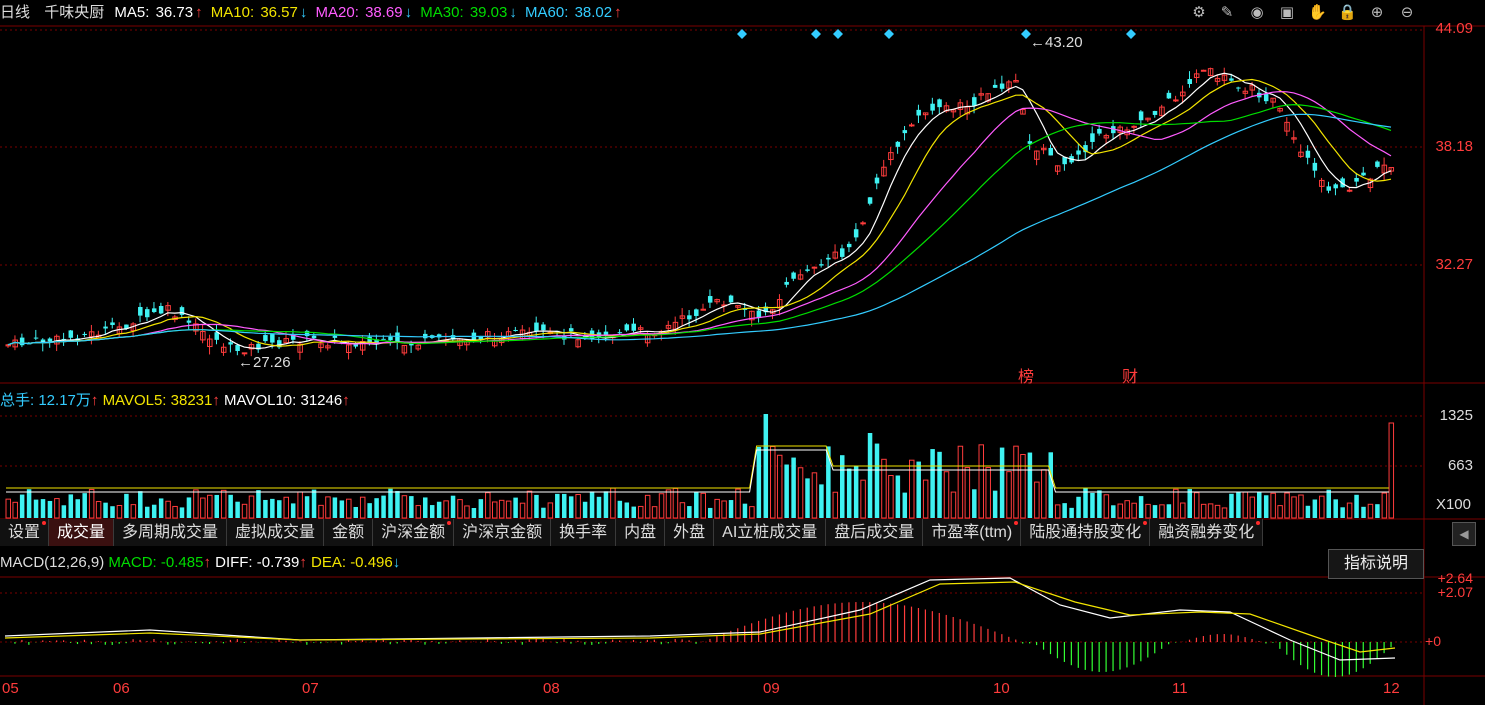 The image size is (1485, 705). I want to click on tab-5: 沪深金额, so click(414, 532).